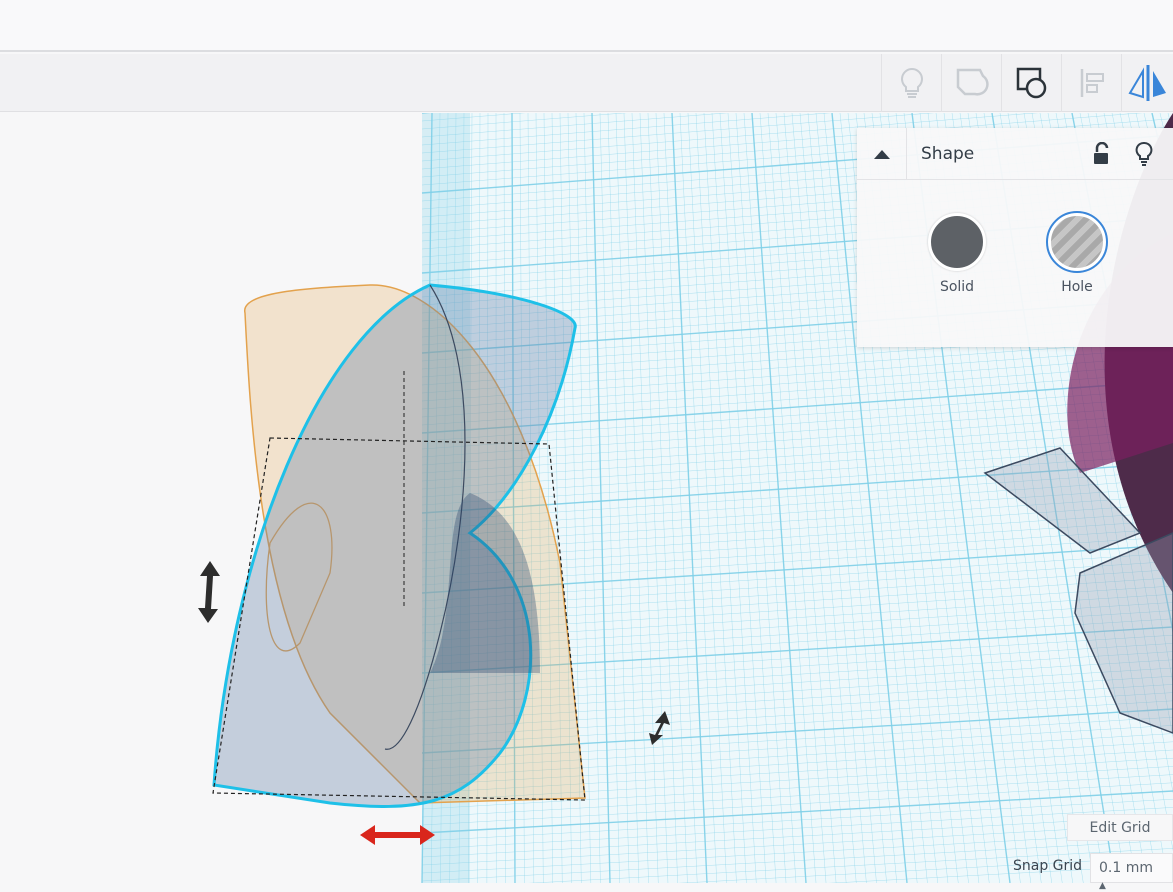 The width and height of the screenshot is (1173, 892). Describe the element at coordinates (957, 242) in the screenshot. I see `solid-swatch` at that location.